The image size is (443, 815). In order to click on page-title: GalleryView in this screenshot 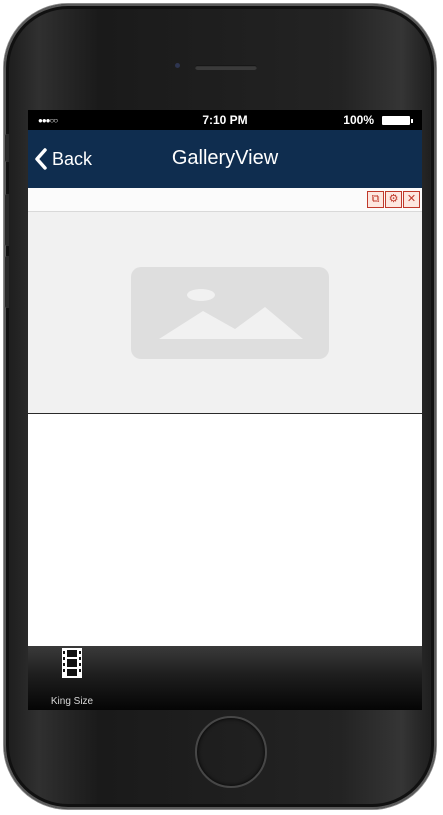, I will do `click(225, 158)`.